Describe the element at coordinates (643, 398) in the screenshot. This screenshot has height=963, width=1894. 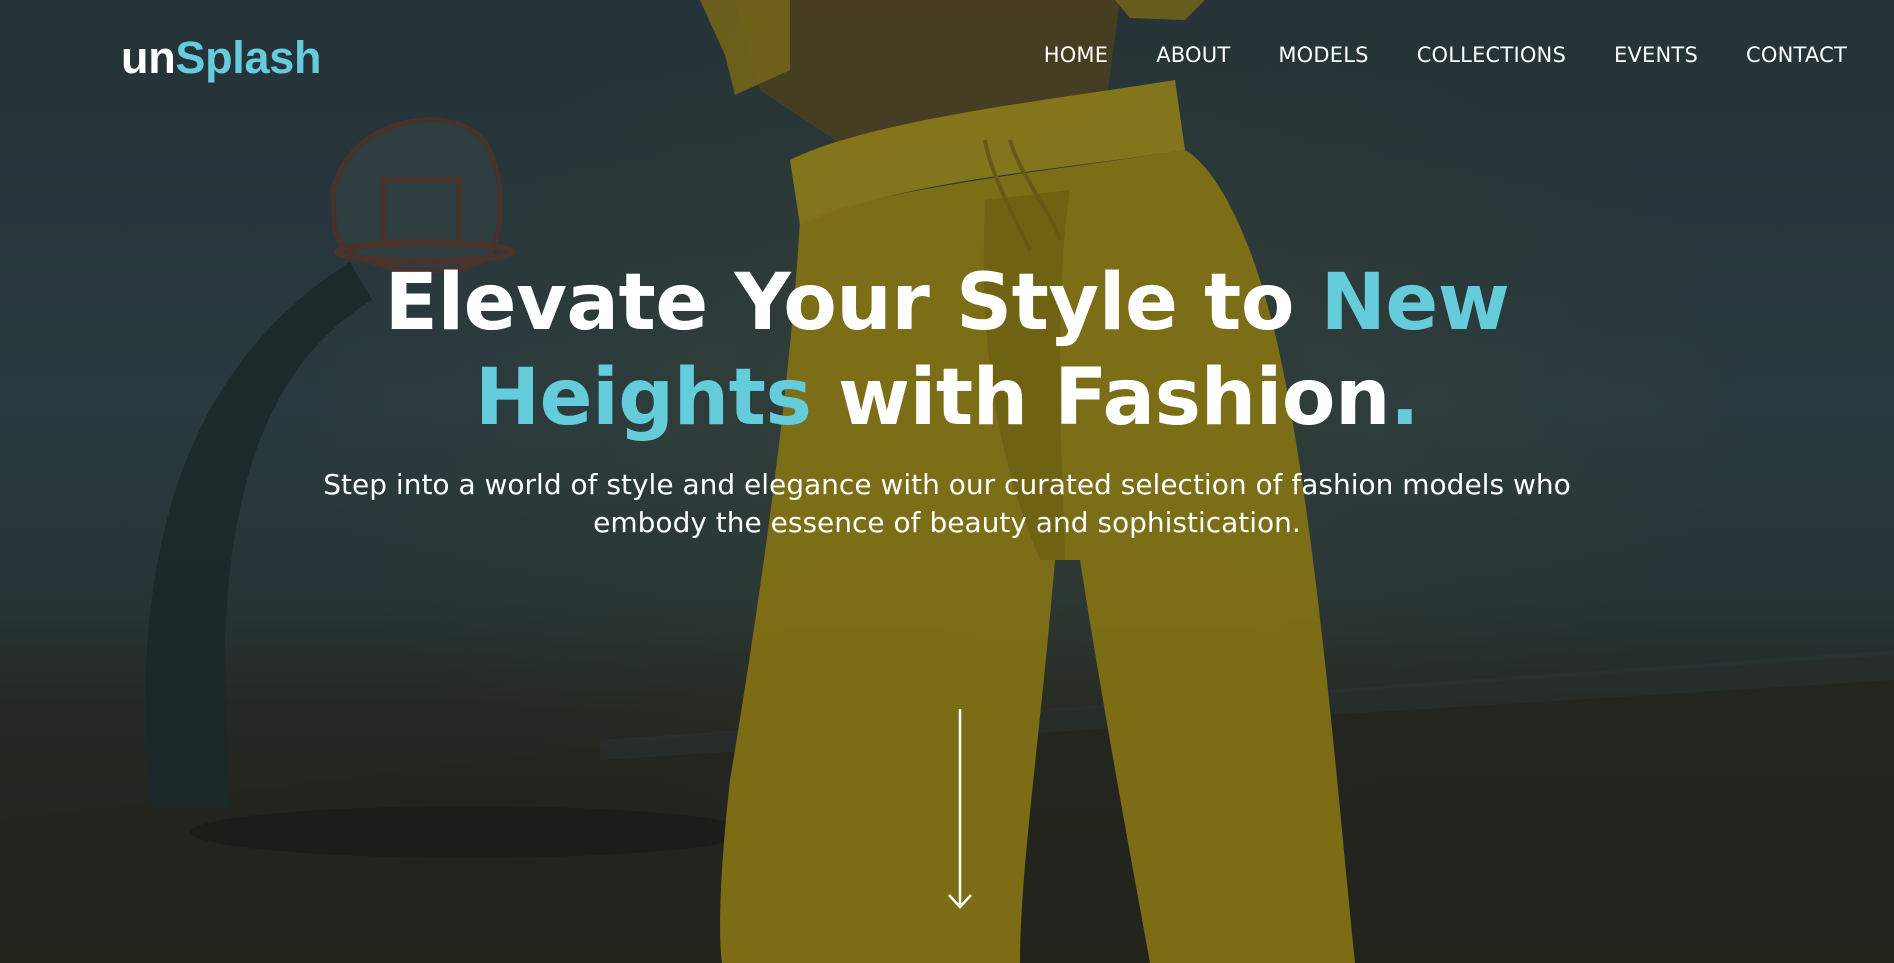
I see `headline-text-accent-2: Heights` at that location.